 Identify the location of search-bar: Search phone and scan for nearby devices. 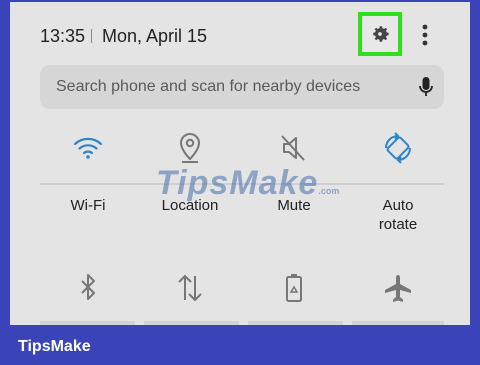
(242, 87).